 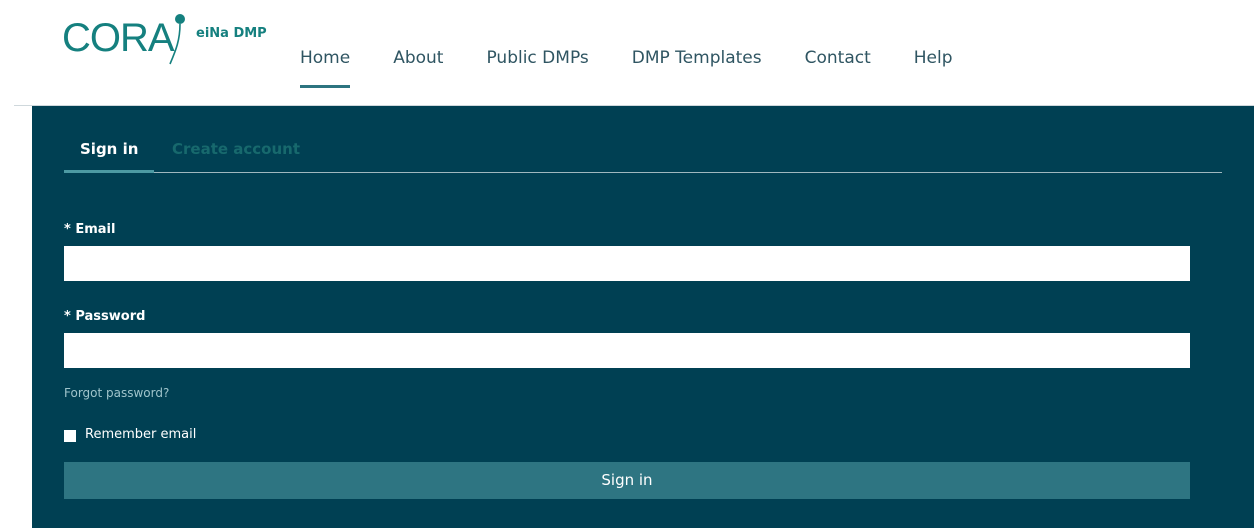 I want to click on password-field, so click(x=627, y=350).